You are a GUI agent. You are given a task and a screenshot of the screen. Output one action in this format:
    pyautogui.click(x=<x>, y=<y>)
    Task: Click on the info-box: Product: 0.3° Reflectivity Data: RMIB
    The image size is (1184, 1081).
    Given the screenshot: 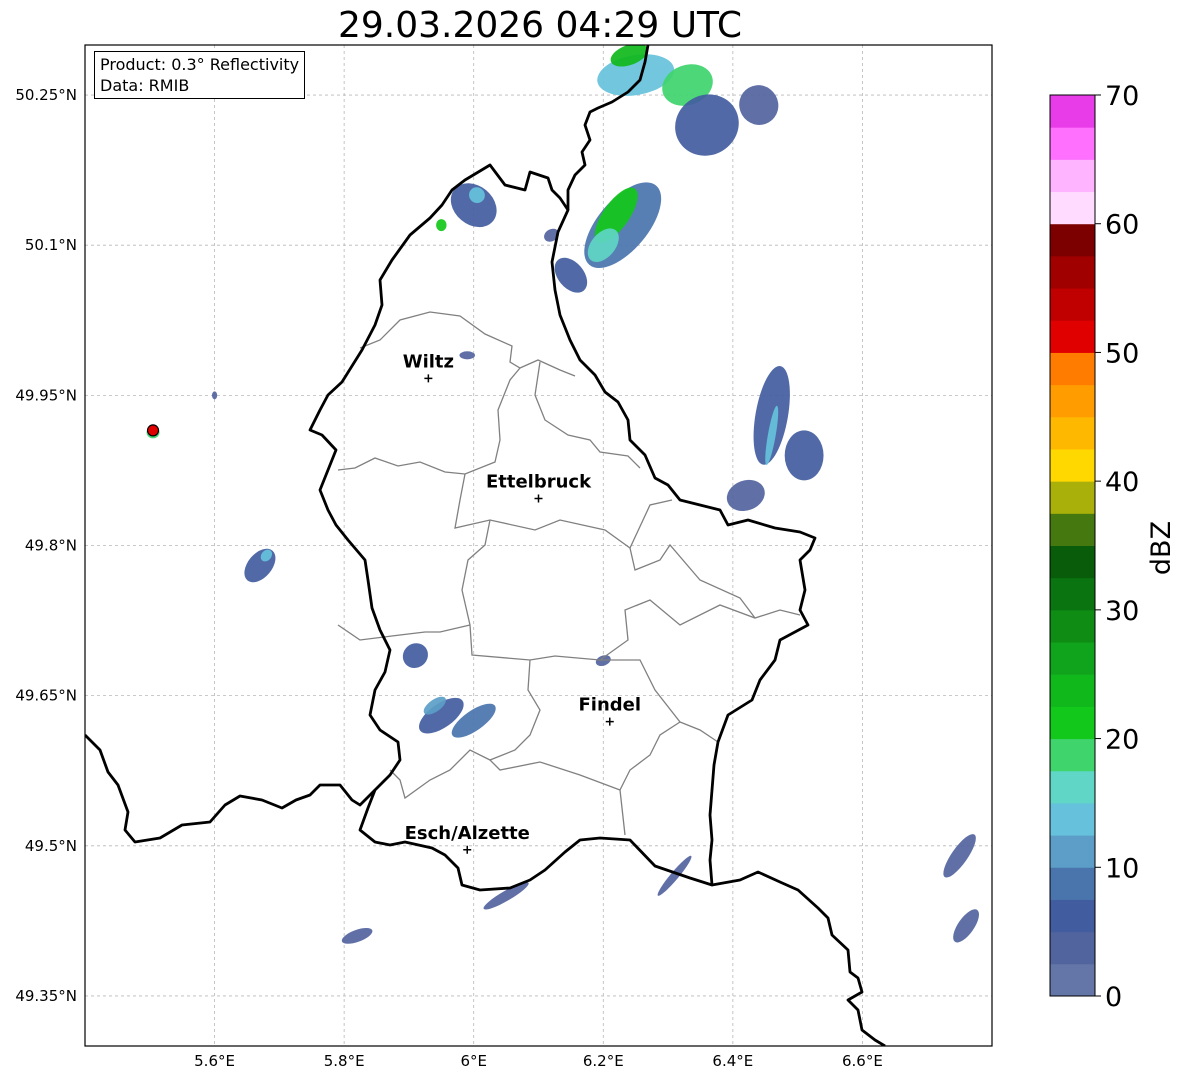 What is the action you would take?
    pyautogui.click(x=200, y=75)
    